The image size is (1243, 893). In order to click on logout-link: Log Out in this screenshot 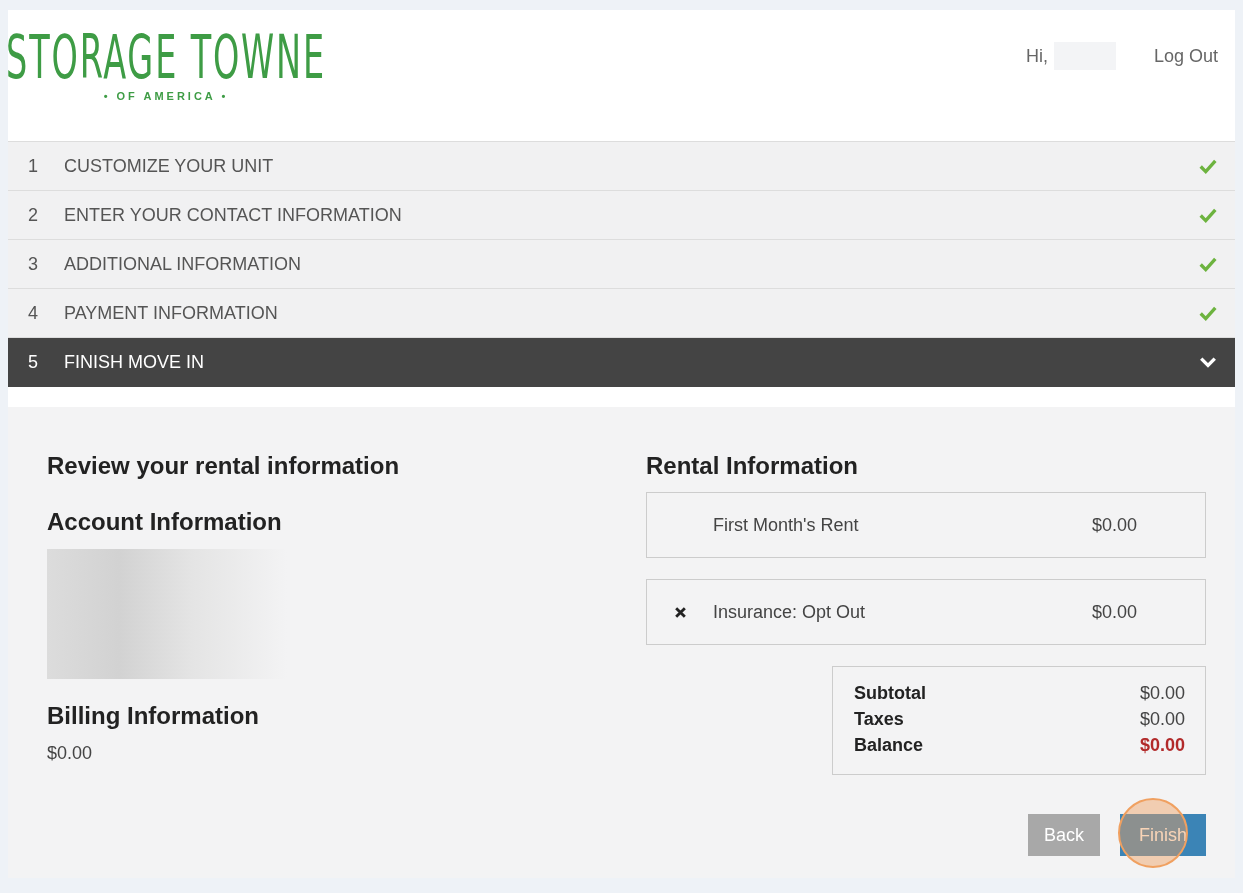, I will do `click(1185, 56)`.